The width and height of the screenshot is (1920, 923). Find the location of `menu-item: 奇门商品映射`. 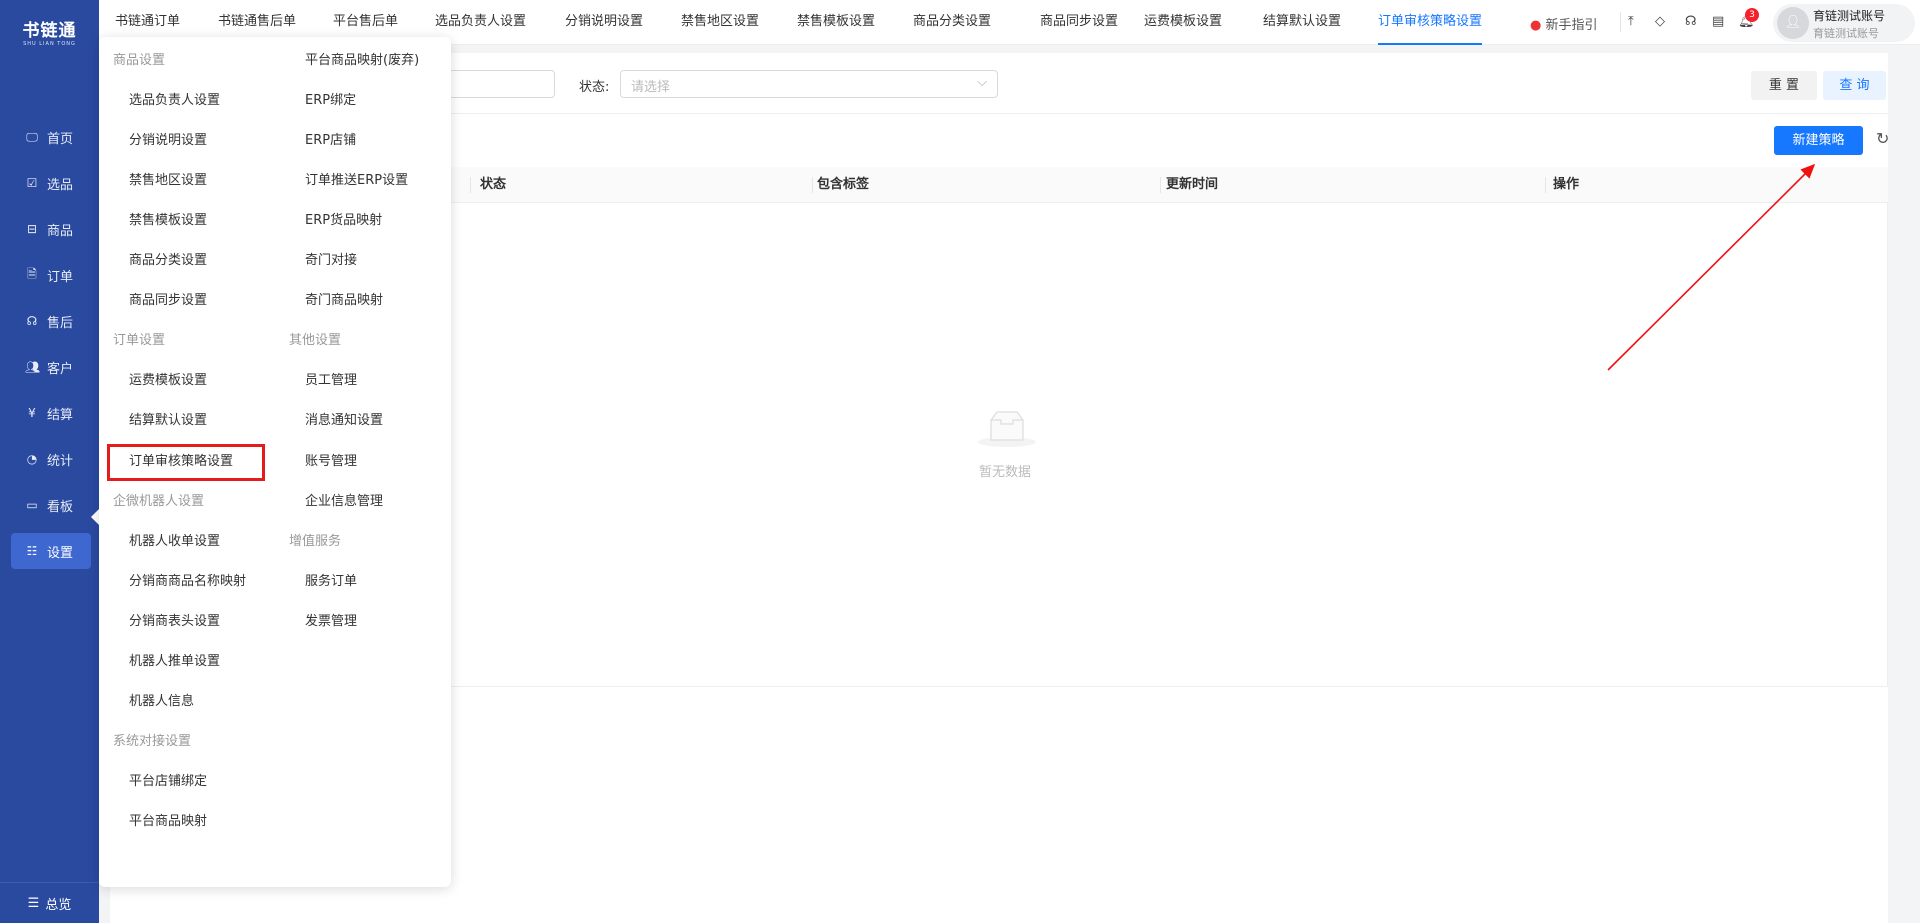

menu-item: 奇门商品映射 is located at coordinates (344, 301).